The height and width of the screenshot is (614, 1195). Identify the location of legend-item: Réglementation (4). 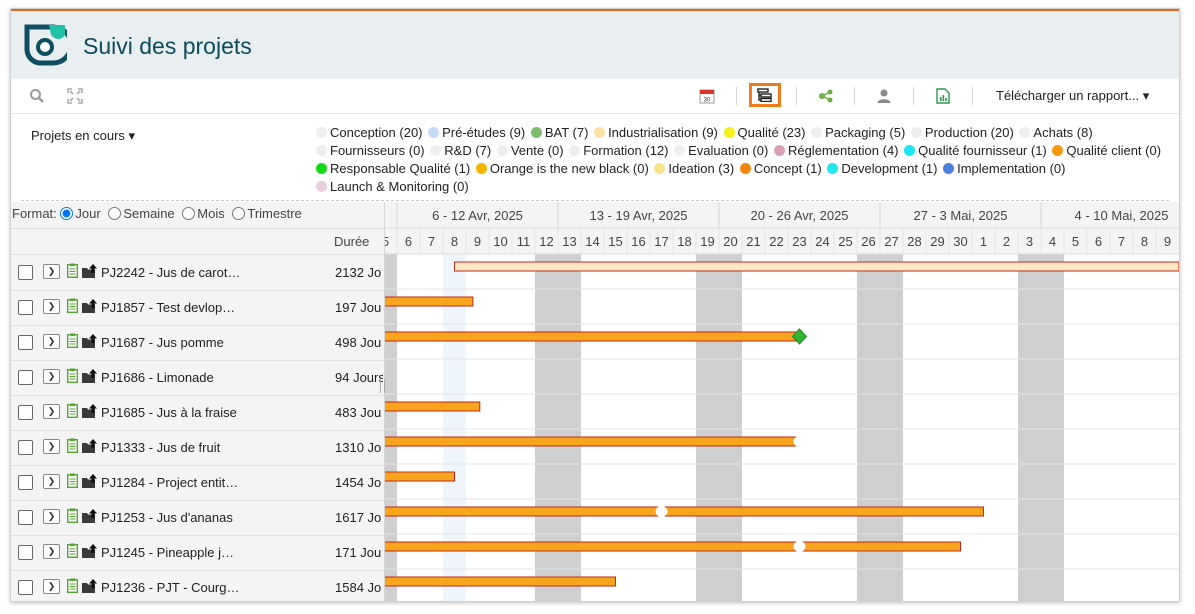
(836, 150).